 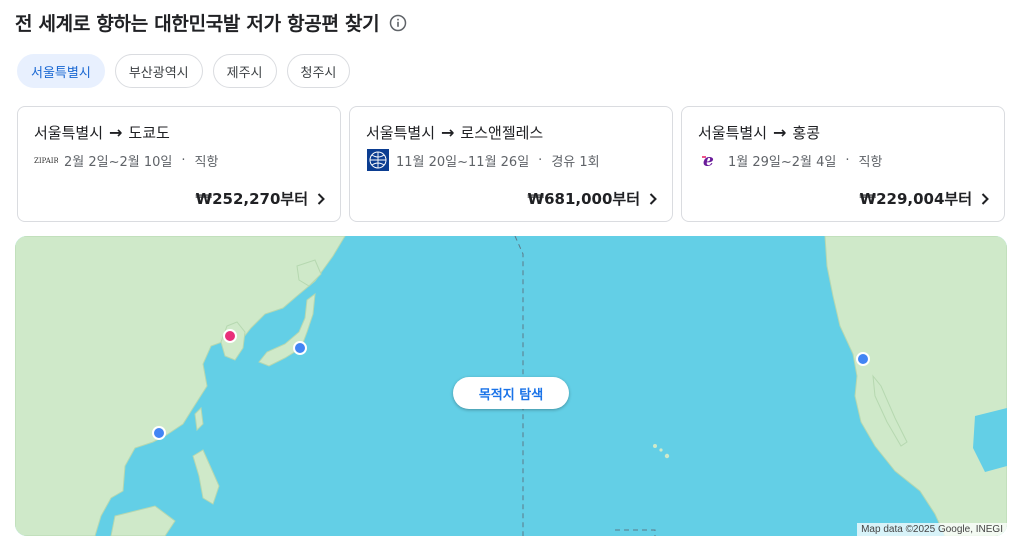 I want to click on card-route: 서울특별시 → 홍콩, so click(x=759, y=132).